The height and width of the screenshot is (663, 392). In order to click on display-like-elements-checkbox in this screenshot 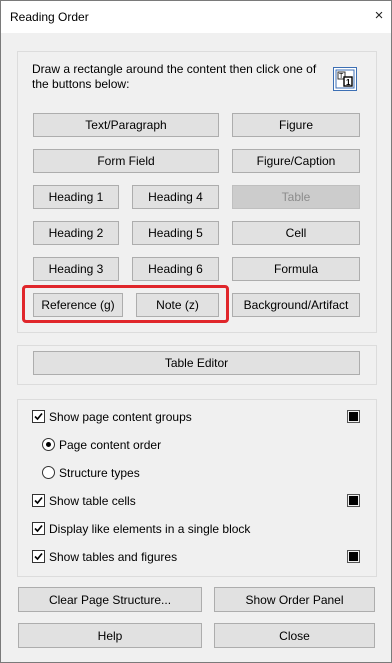, I will do `click(38, 528)`.